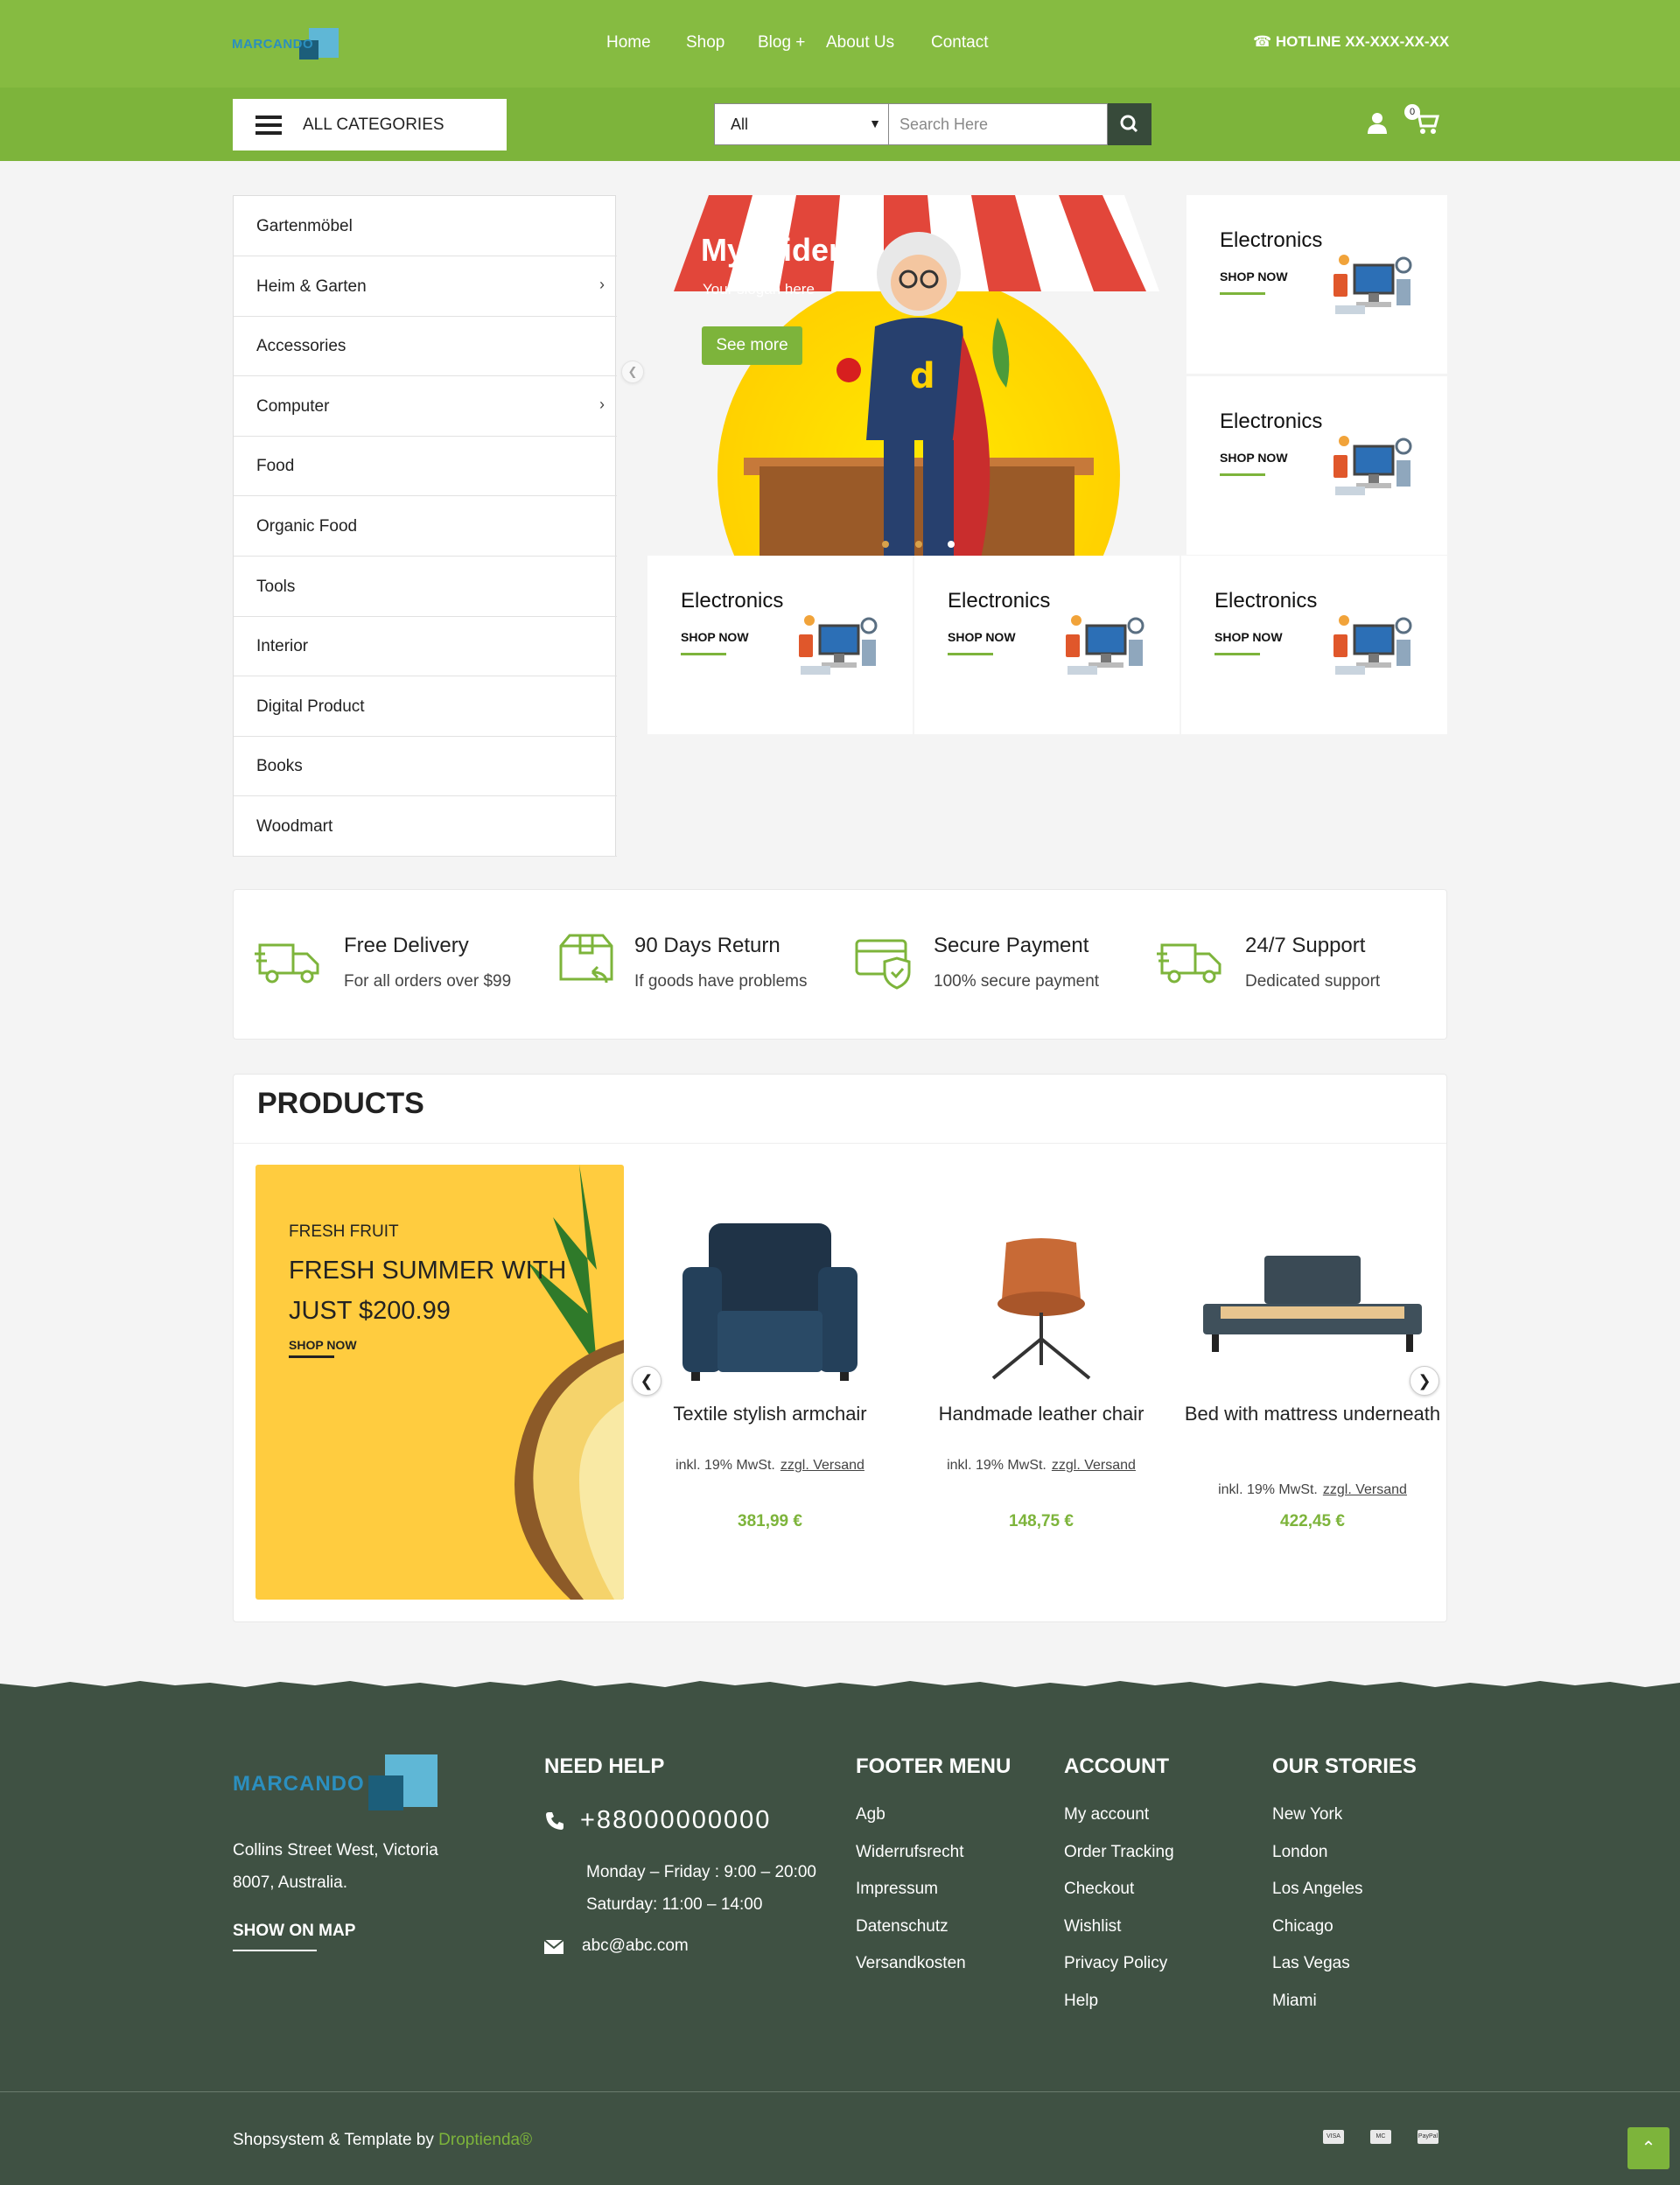 This screenshot has width=1680, height=2185. I want to click on category-select: All ▼, so click(801, 124).